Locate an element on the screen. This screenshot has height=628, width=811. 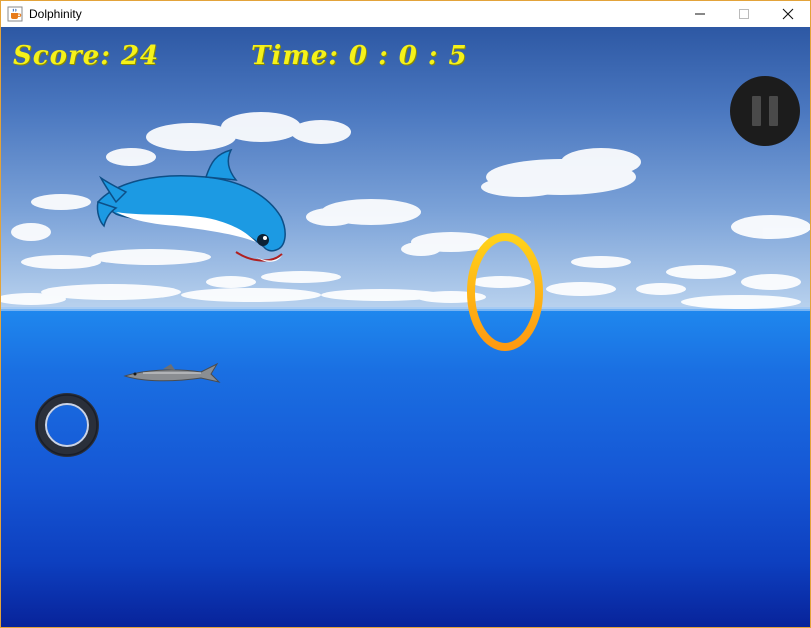
life-ring-icon is located at coordinates (67, 425).